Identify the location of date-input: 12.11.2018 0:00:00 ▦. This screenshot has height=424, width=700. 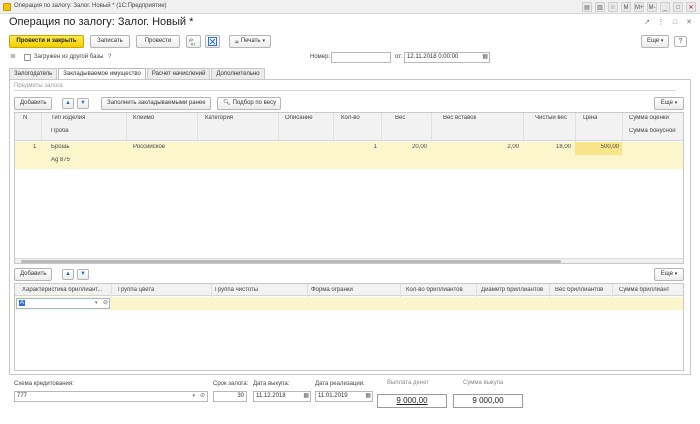
(447, 57).